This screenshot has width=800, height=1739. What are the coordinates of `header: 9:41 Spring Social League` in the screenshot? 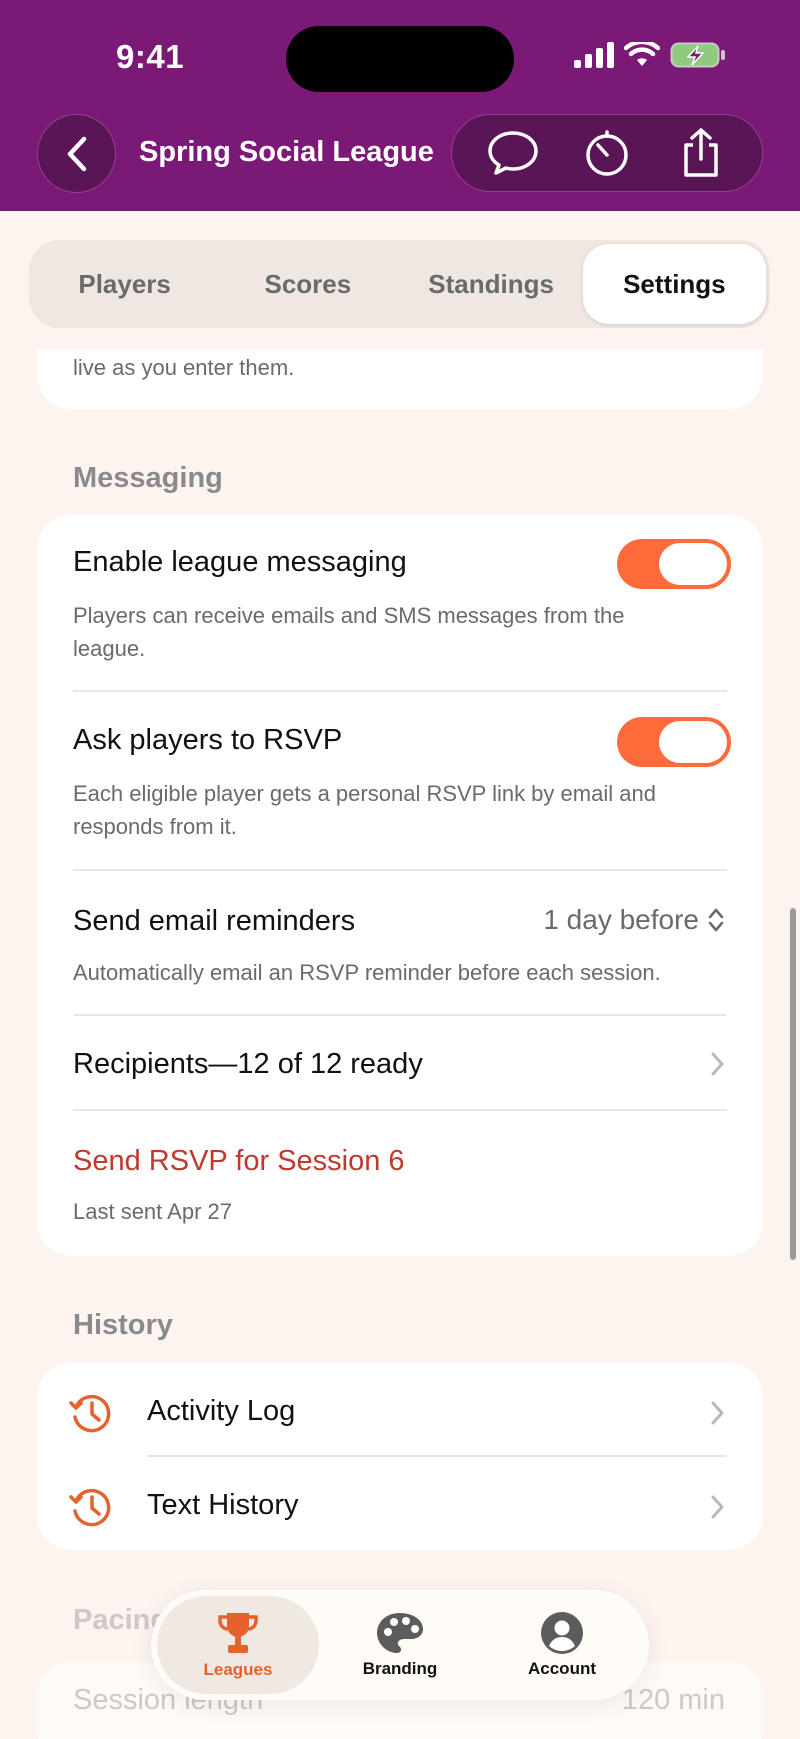 It's located at (400, 105).